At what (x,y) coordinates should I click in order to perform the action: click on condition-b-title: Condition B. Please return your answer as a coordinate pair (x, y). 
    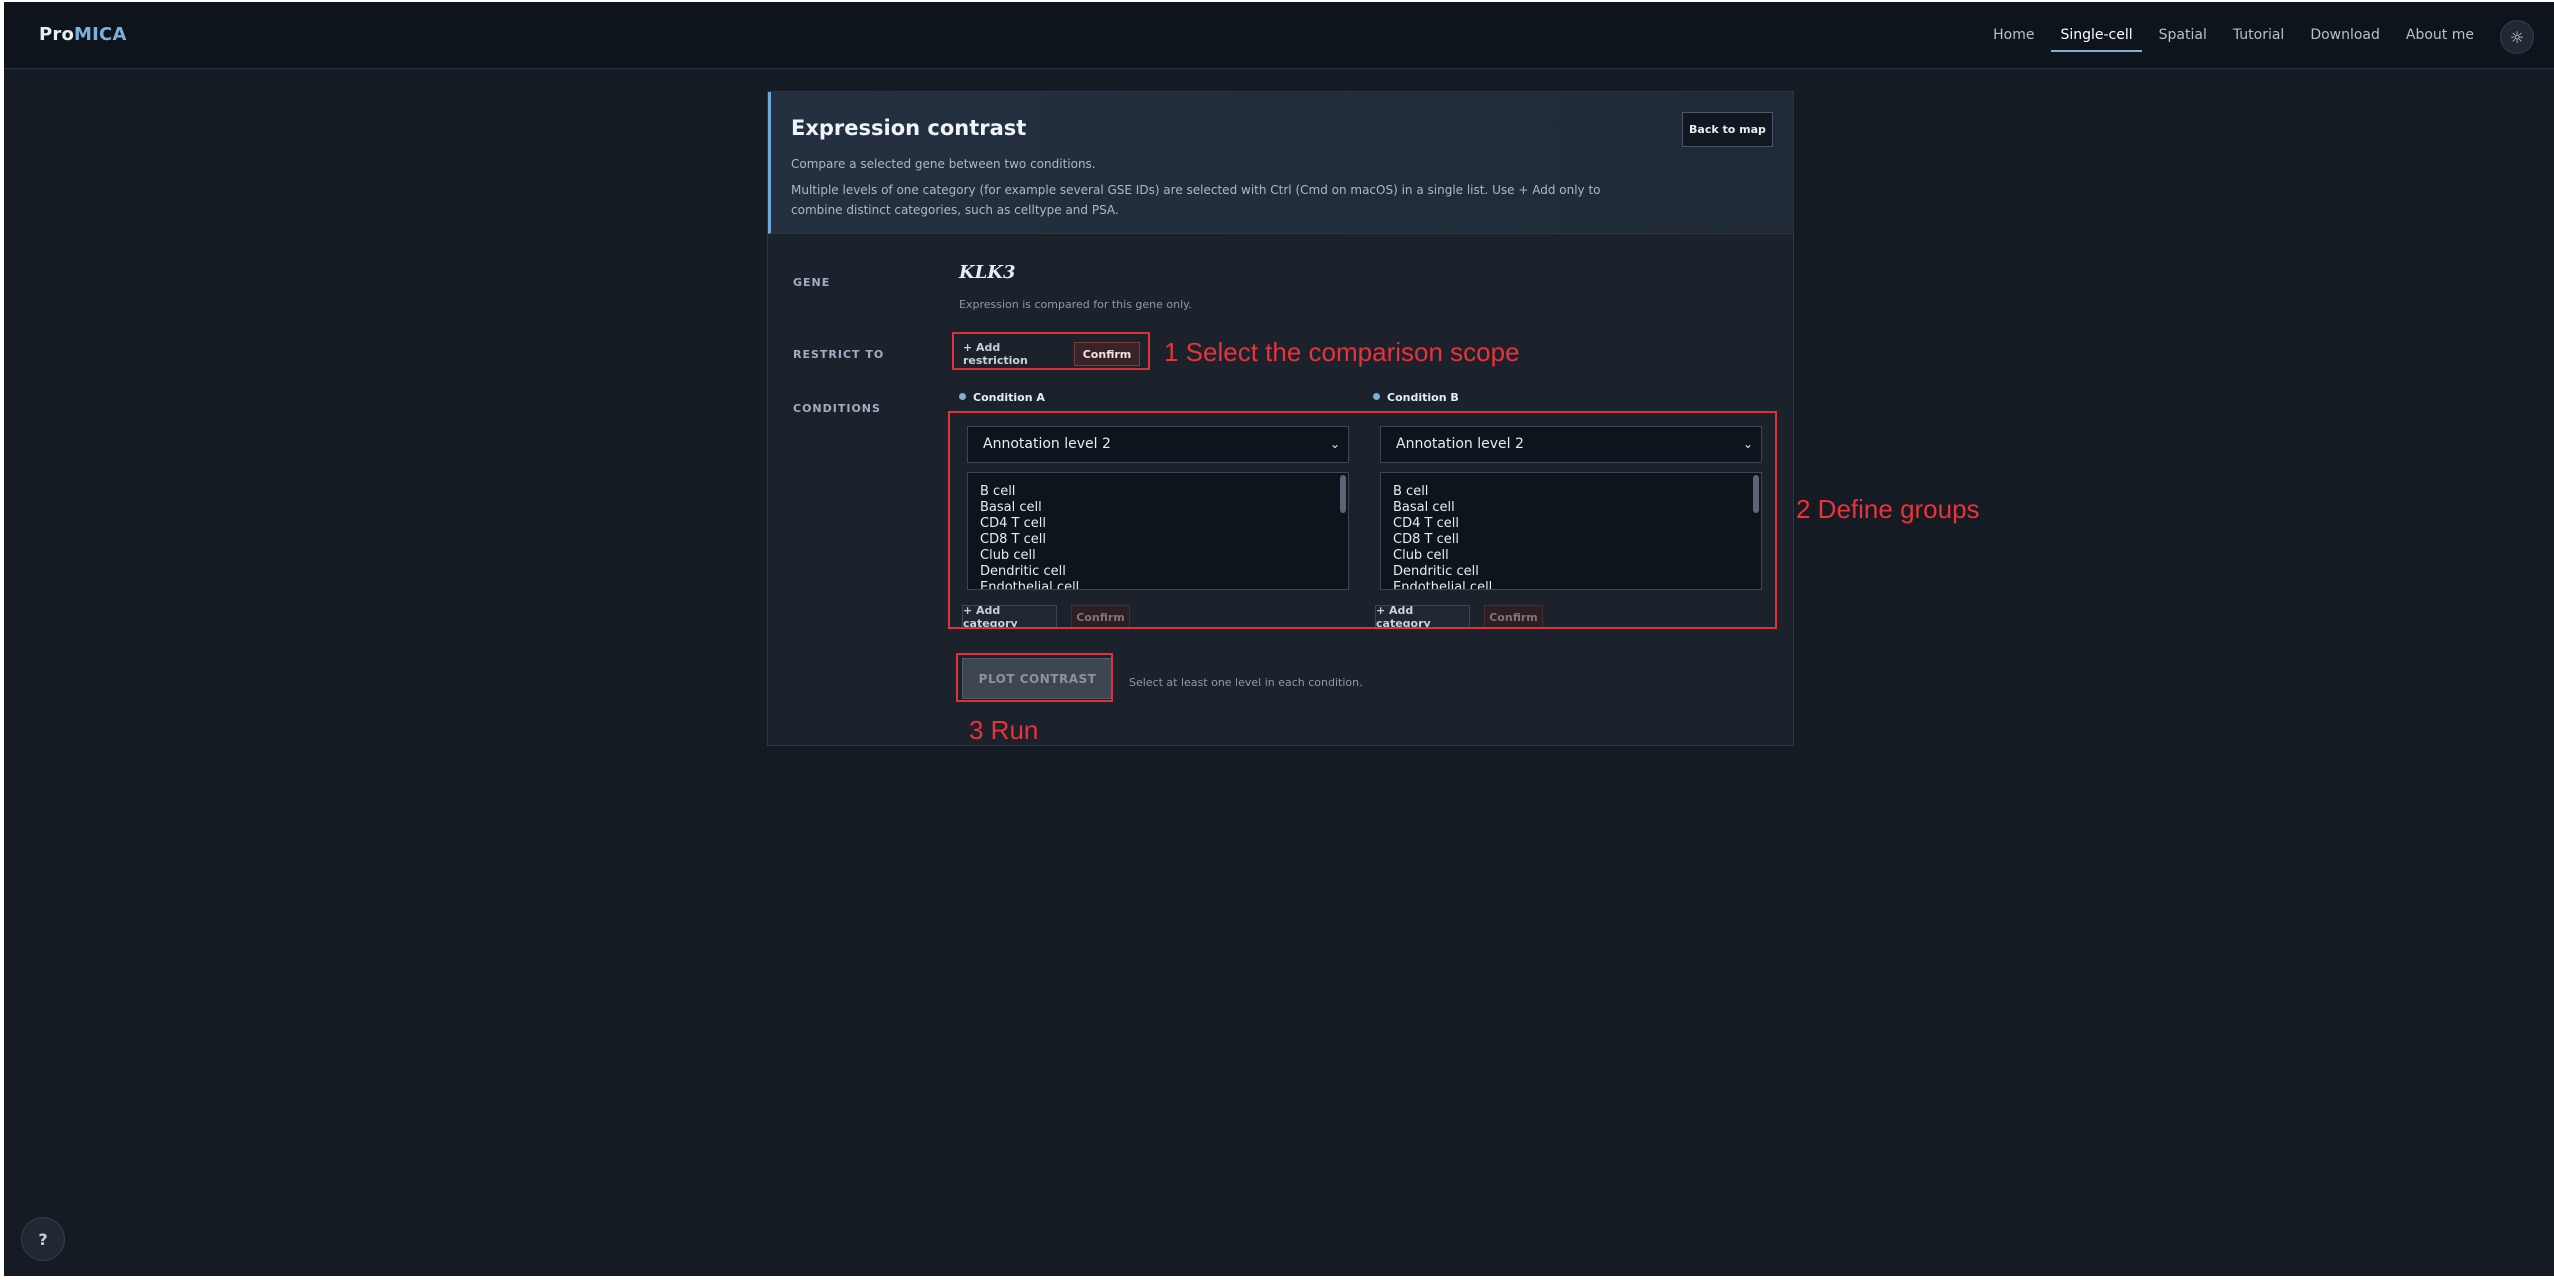
    Looking at the image, I should click on (1416, 397).